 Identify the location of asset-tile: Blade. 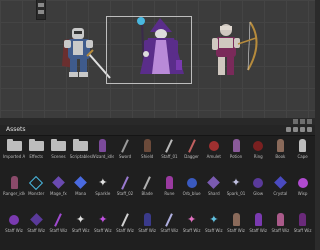
(147, 187).